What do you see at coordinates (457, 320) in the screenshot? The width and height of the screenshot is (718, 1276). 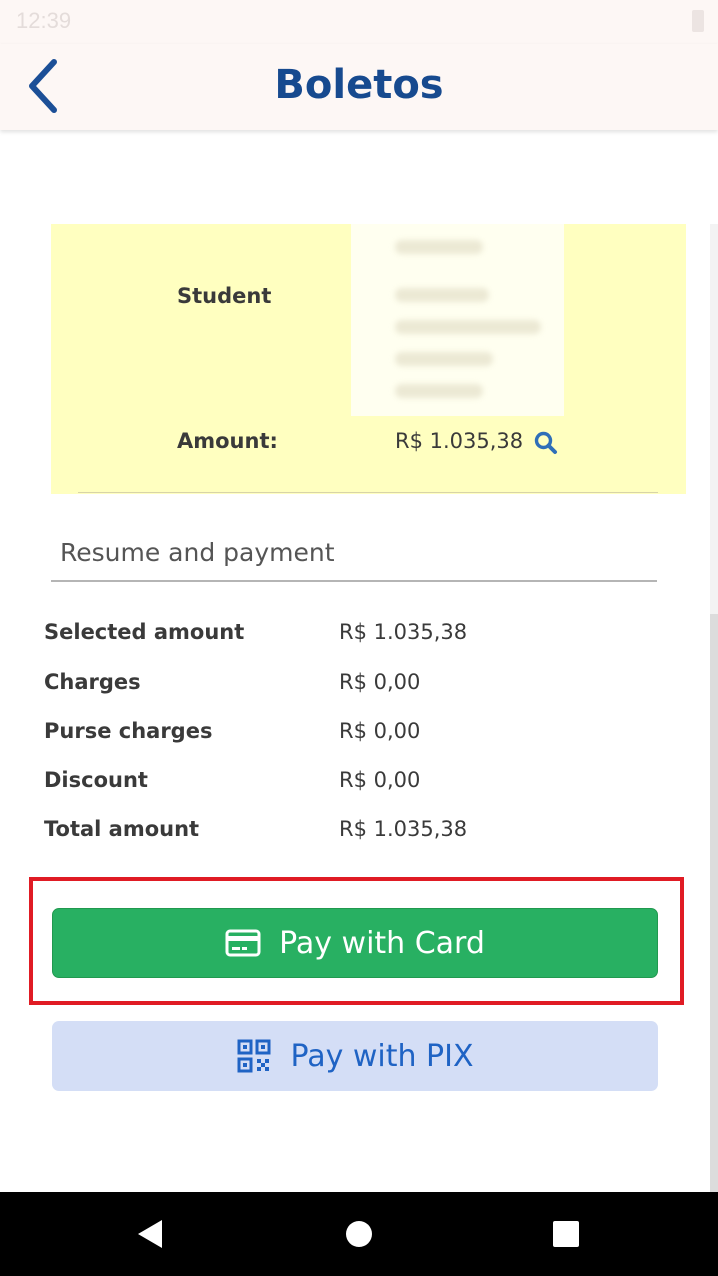 I see `redacted-student-info` at bounding box center [457, 320].